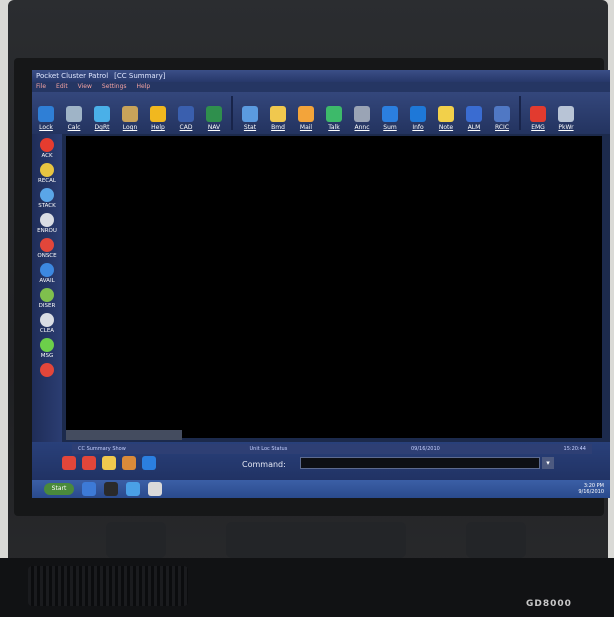 This screenshot has width=614, height=617. I want to click on hinge-center, so click(316, 540).